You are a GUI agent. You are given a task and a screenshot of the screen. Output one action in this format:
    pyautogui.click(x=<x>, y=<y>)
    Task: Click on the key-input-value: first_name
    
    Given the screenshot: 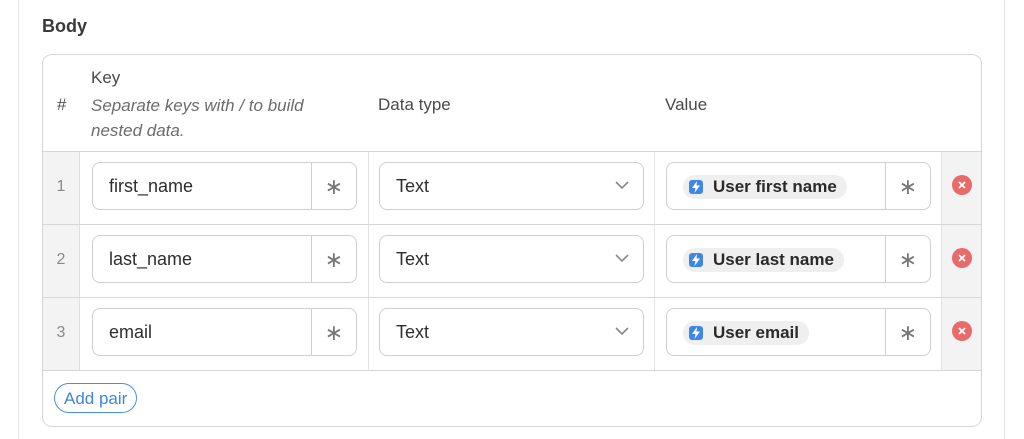 What is the action you would take?
    pyautogui.click(x=151, y=186)
    